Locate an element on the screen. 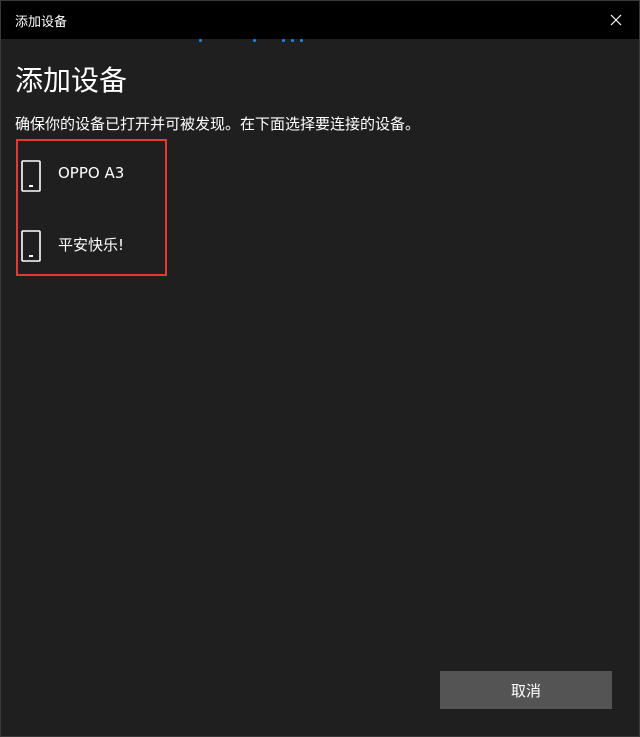  cancel-button: 取消 is located at coordinates (526, 690).